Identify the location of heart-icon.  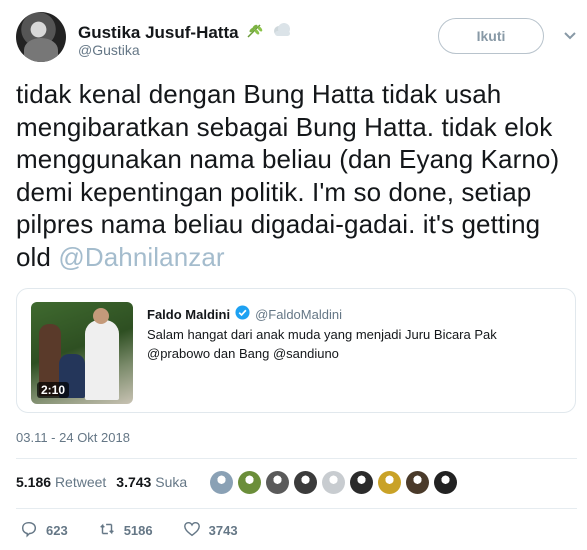
(192, 530).